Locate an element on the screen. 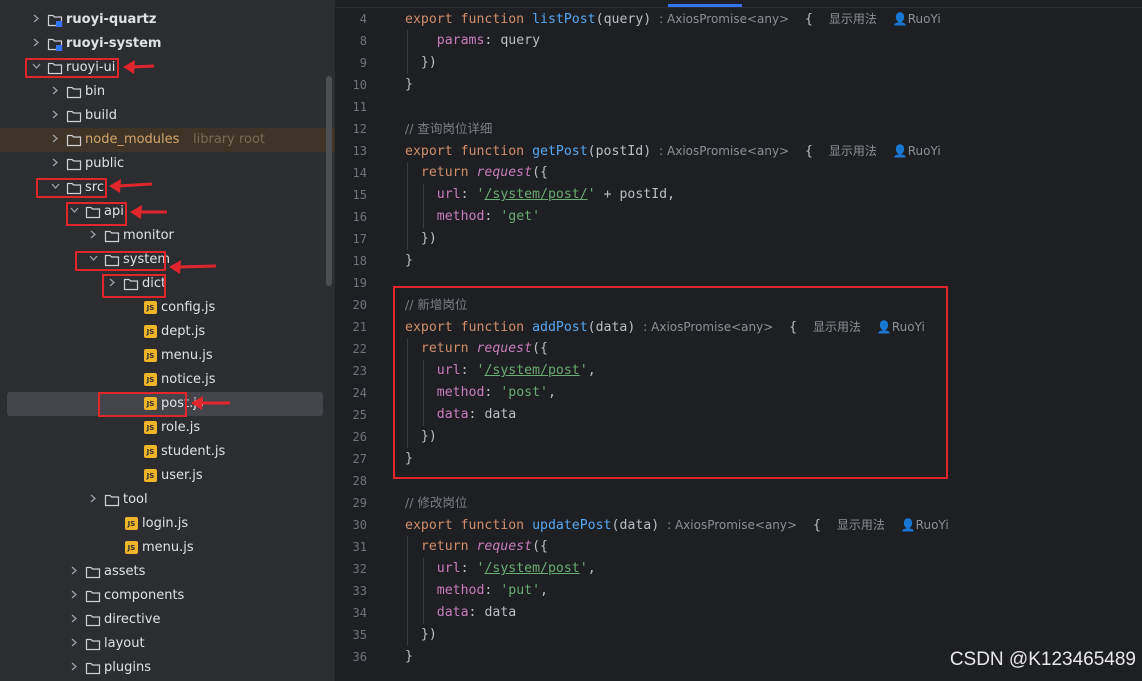 Image resolution: width=1142 pixels, height=681 pixels. line-number: 35 is located at coordinates (359, 635).